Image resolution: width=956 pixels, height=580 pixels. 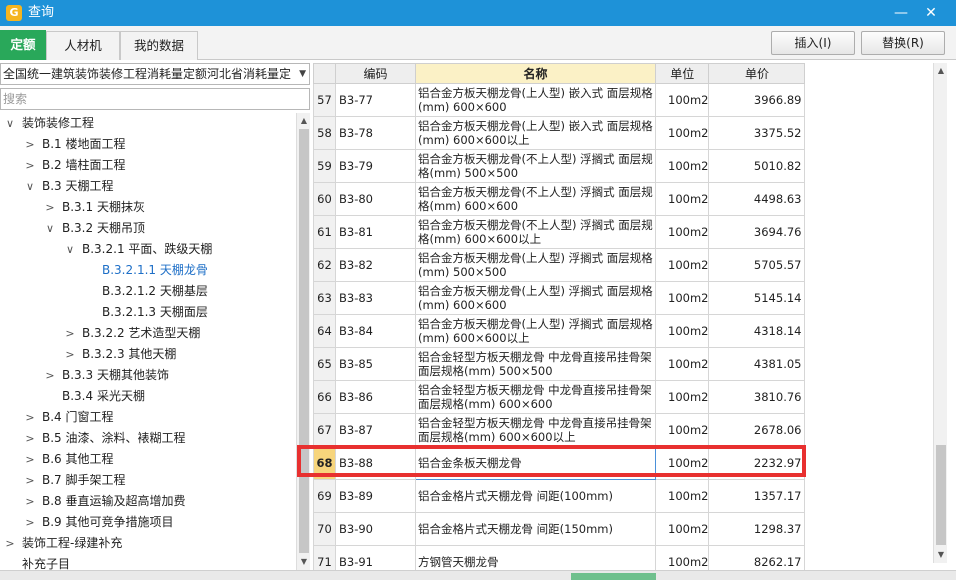 I want to click on code-cell: B3-86, so click(x=375, y=397).